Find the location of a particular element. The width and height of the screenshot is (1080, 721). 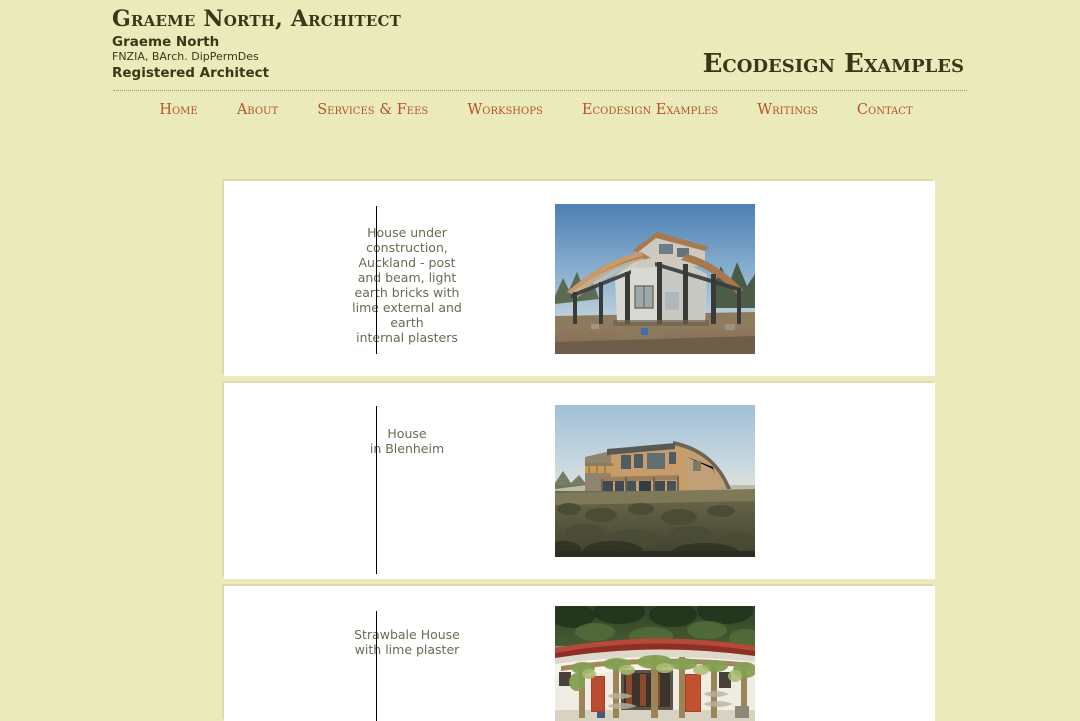

caption-line: in Blenheim is located at coordinates (407, 448).